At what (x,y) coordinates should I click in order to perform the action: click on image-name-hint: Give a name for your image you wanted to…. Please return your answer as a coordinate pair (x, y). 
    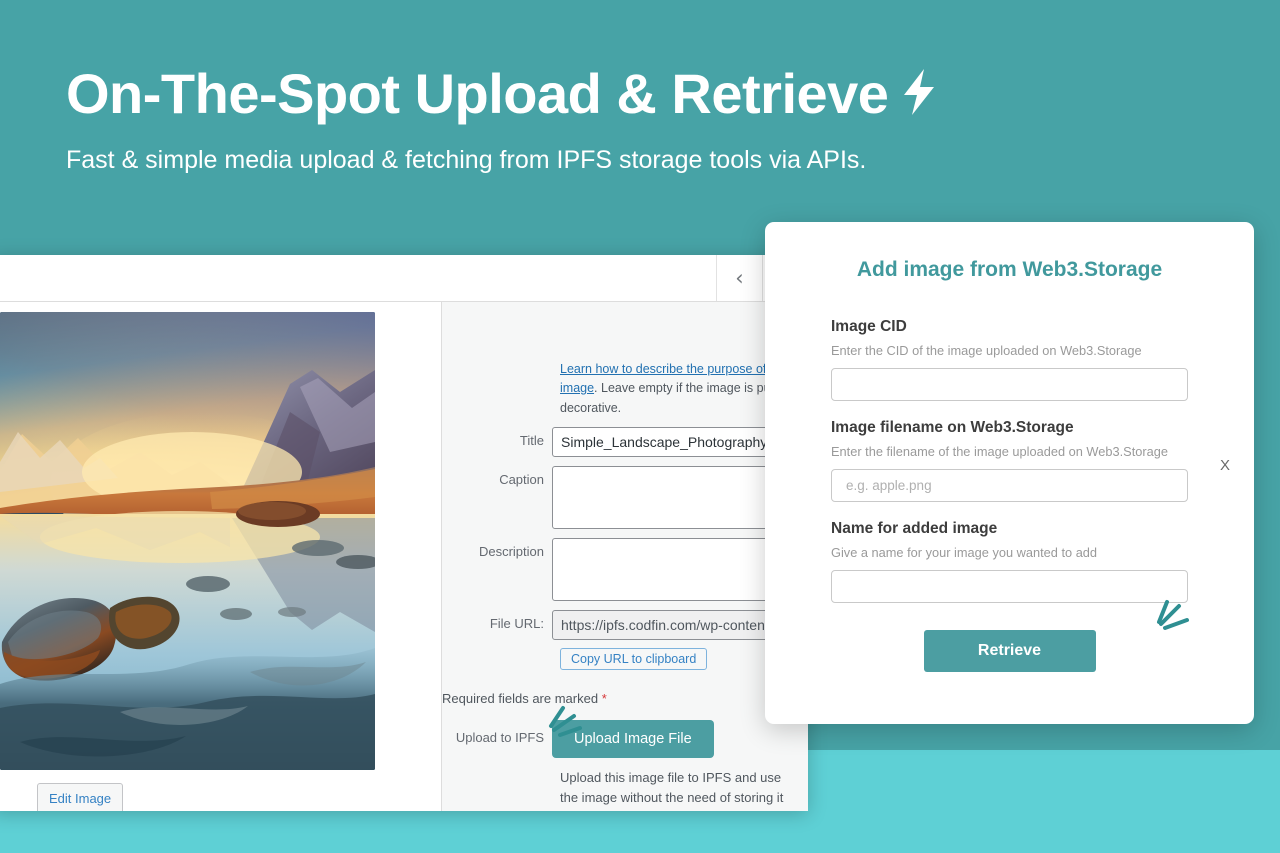
    Looking at the image, I should click on (964, 552).